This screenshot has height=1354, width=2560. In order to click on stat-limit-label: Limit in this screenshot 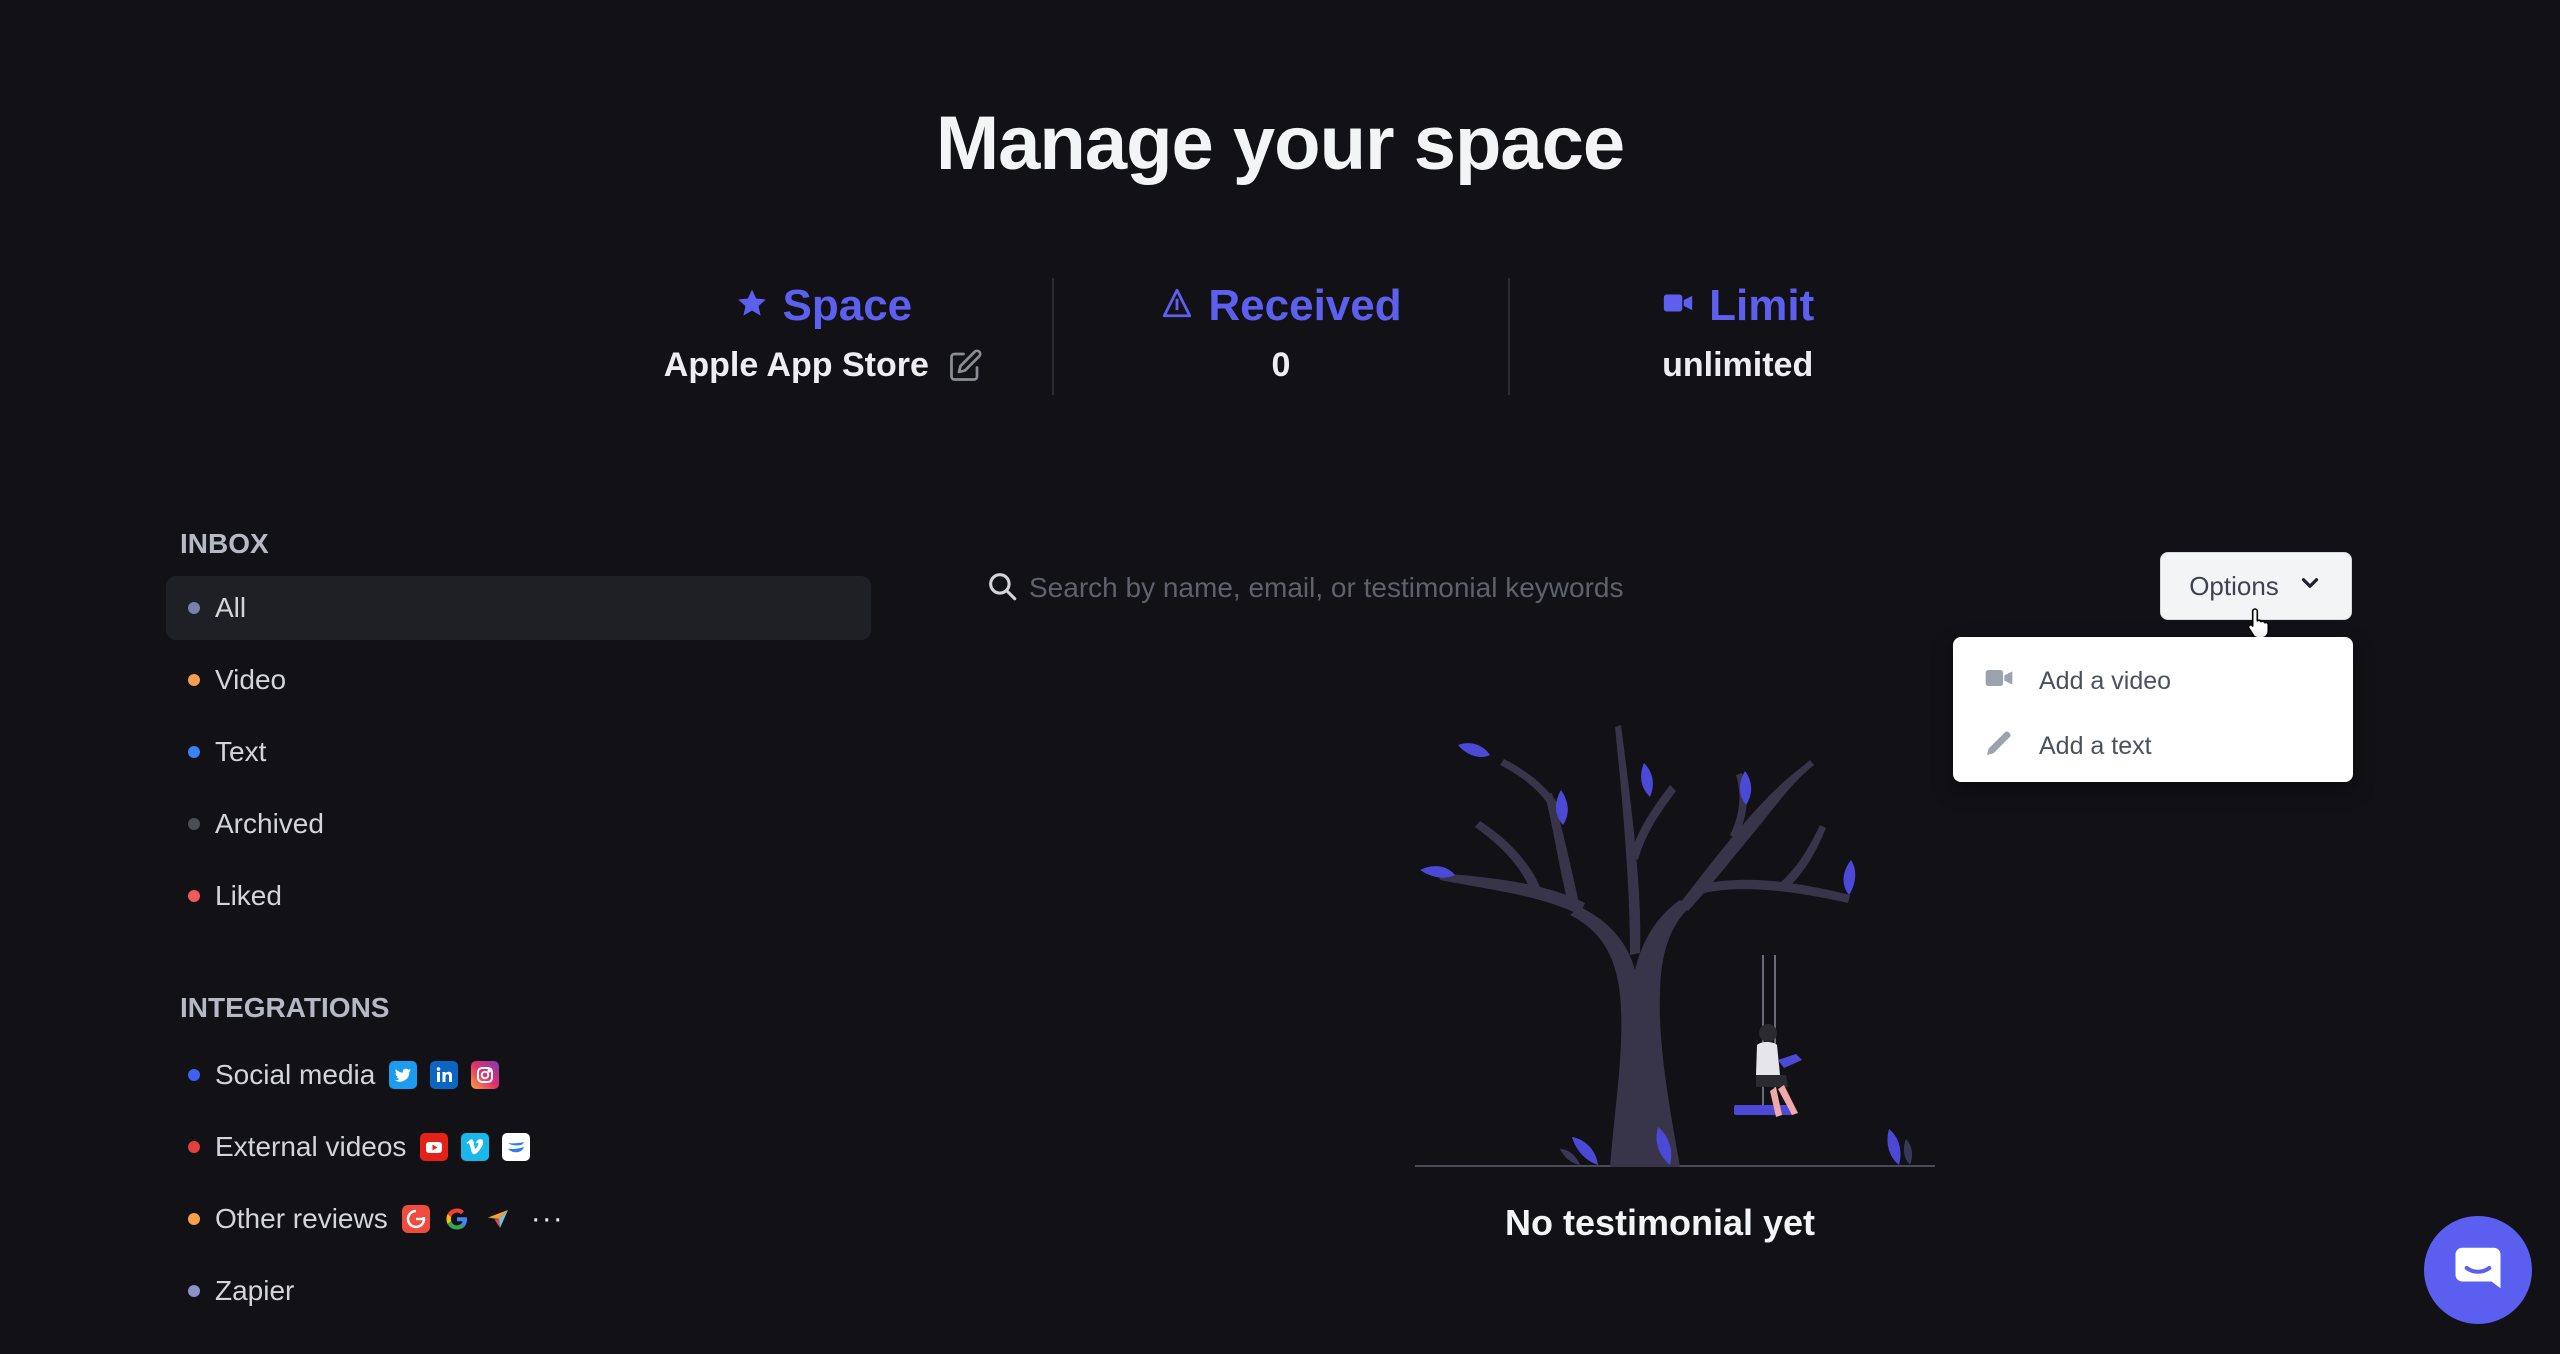, I will do `click(1762, 305)`.